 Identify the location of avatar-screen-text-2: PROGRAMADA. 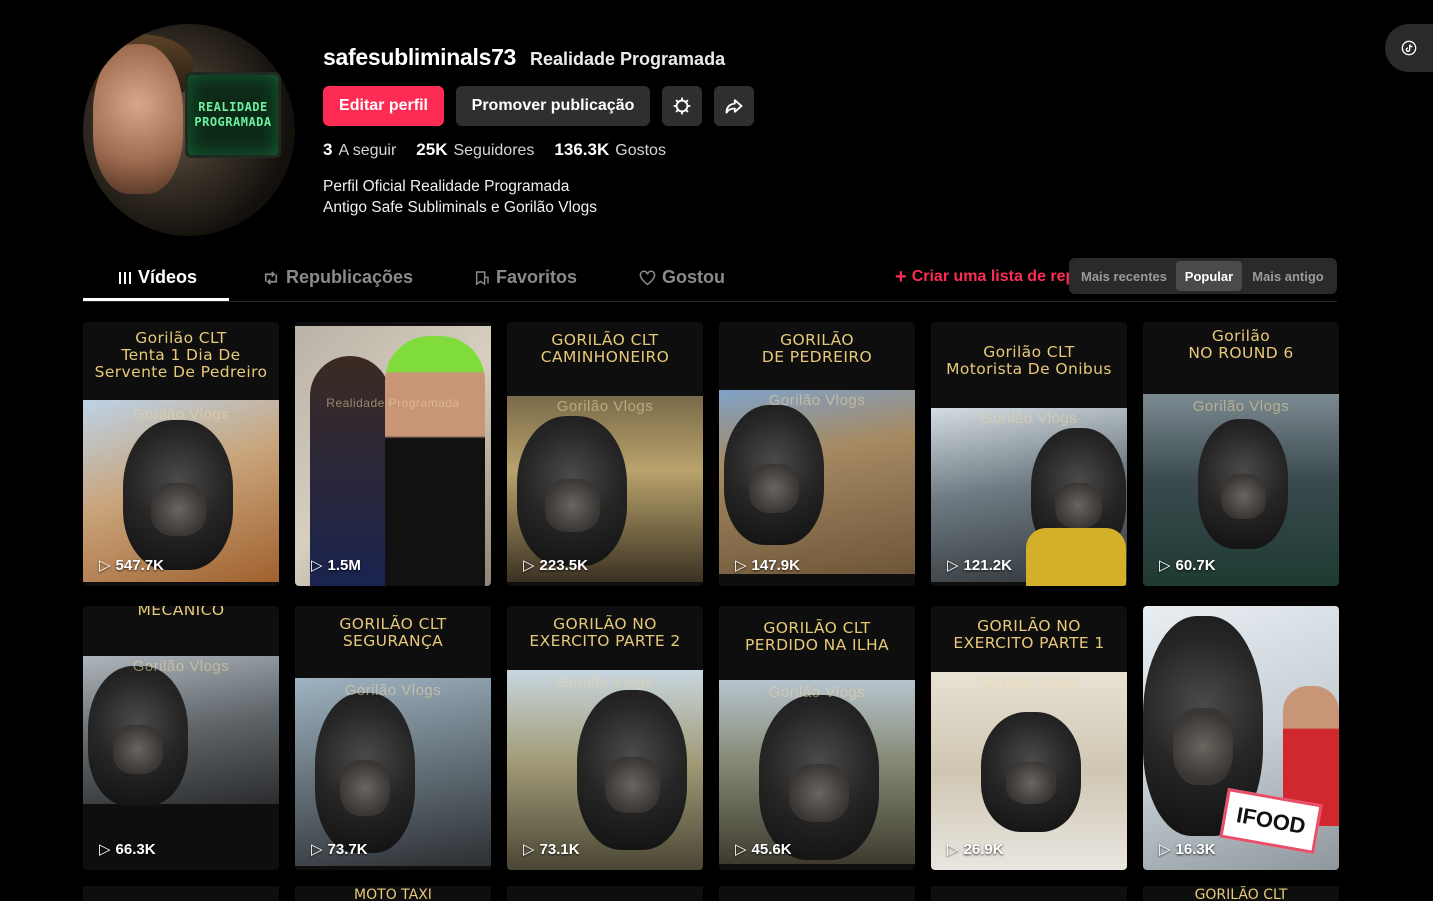
(233, 122).